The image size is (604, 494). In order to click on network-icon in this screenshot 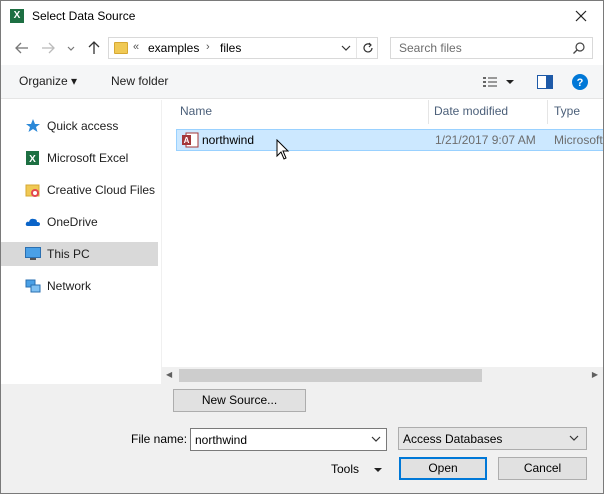, I will do `click(33, 286)`.